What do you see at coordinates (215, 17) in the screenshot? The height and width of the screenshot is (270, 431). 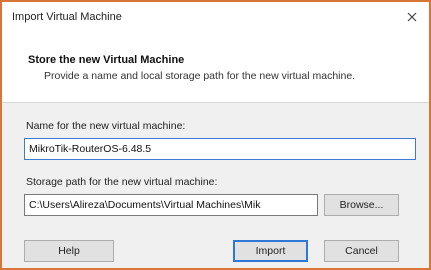 I see `title-bar: Import Virtual Machine` at bounding box center [215, 17].